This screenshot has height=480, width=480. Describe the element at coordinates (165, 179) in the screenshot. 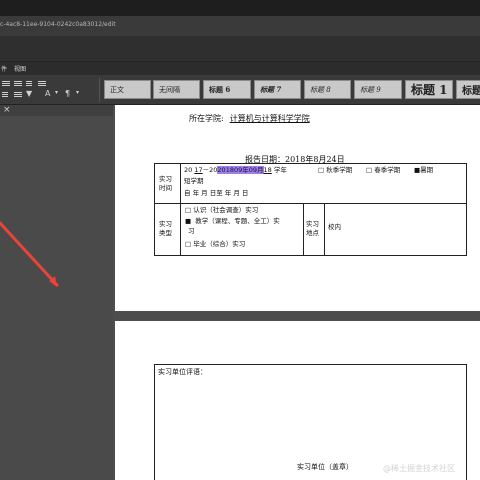

I see `time-label-line1: 实习` at that location.